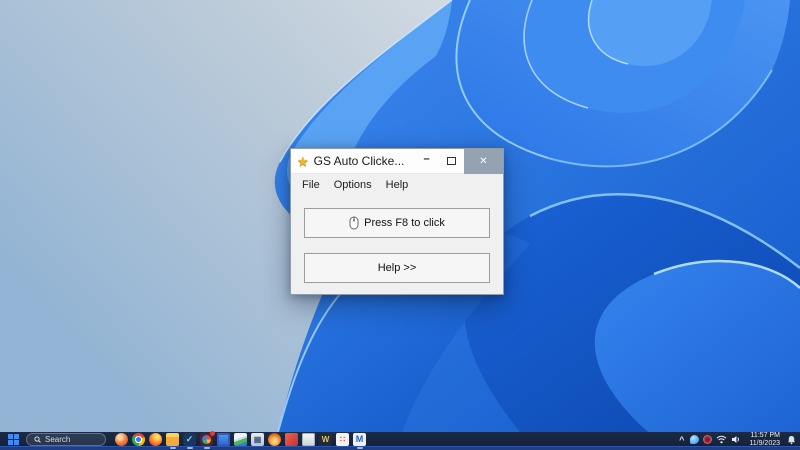 The width and height of the screenshot is (800, 450). Describe the element at coordinates (172, 441) in the screenshot. I see `file-explorer-icon` at that location.